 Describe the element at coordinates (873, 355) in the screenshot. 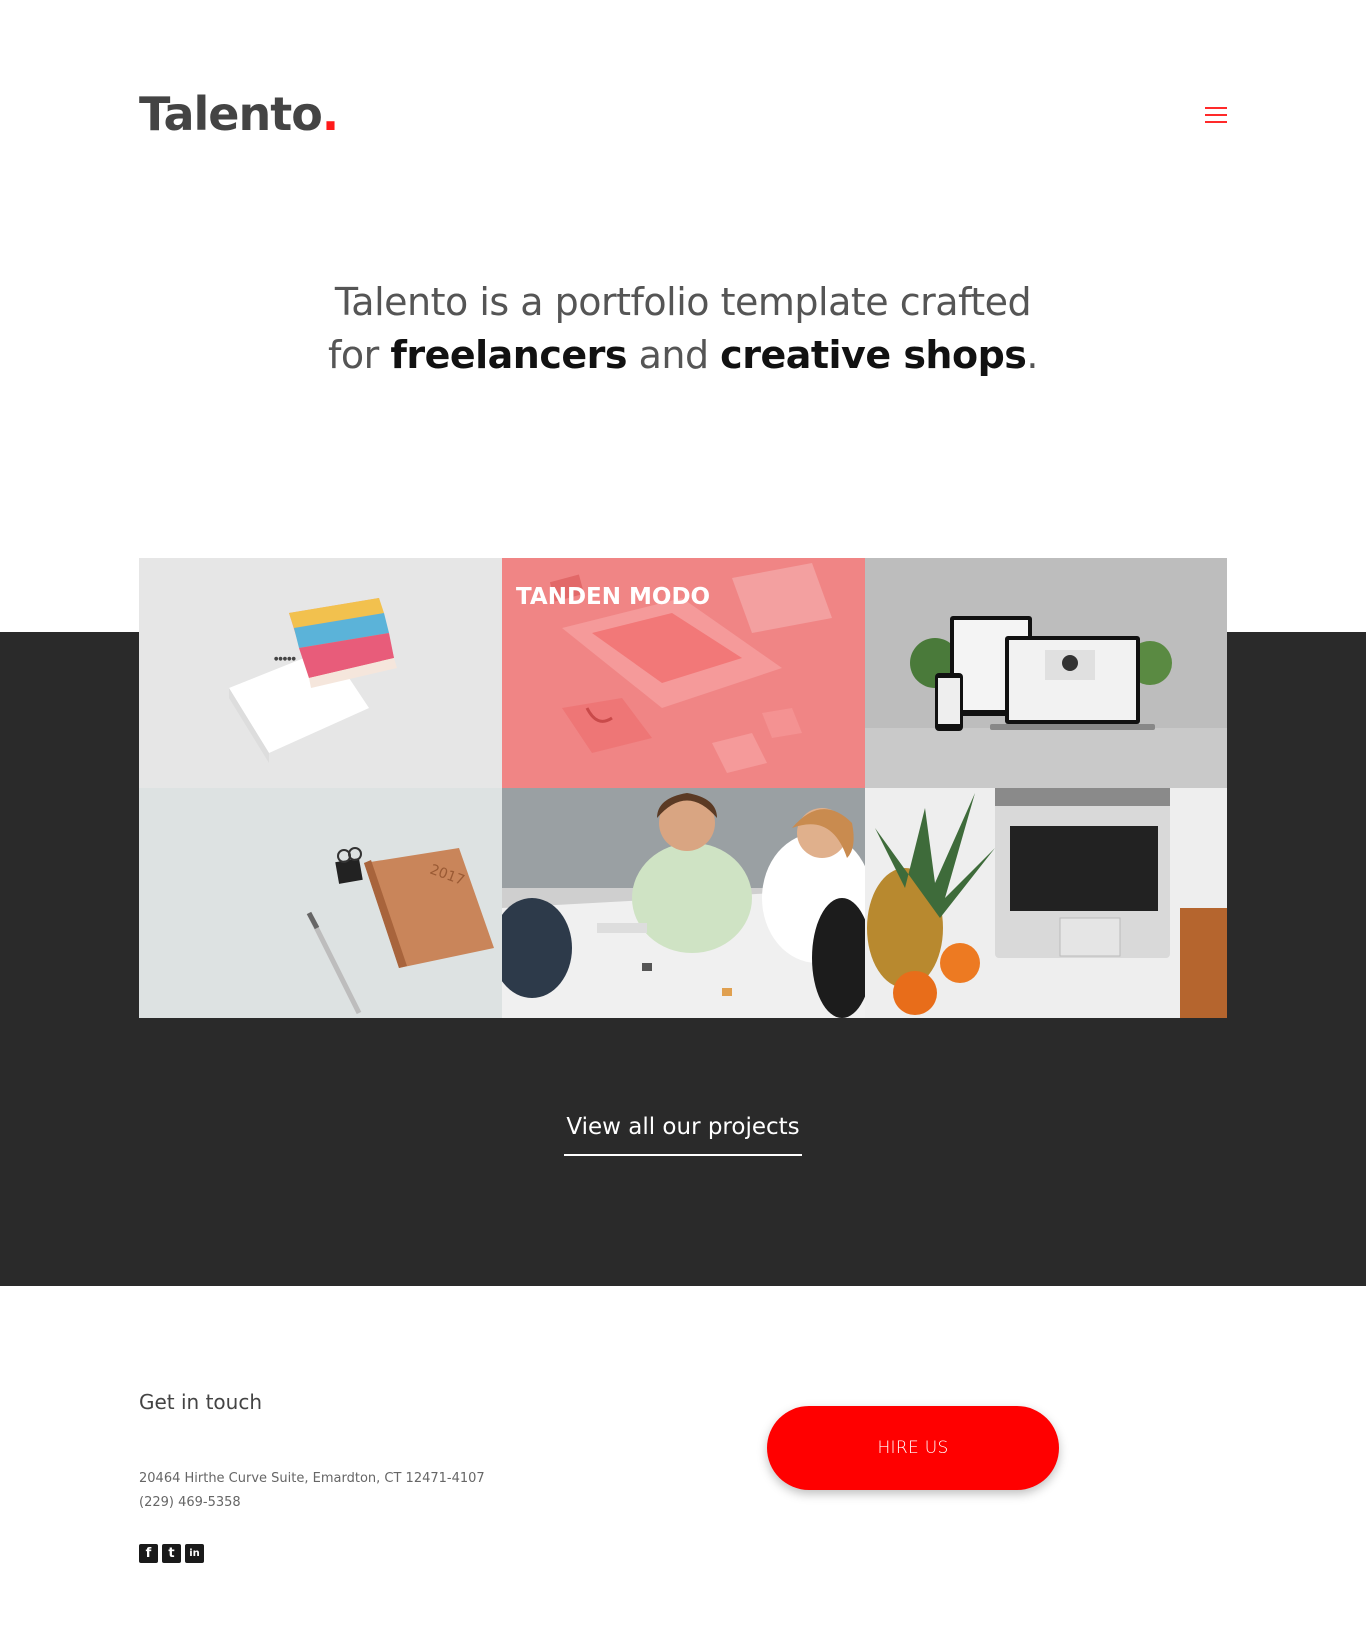

I see `hero-strong-creative-shops: creative shops` at that location.